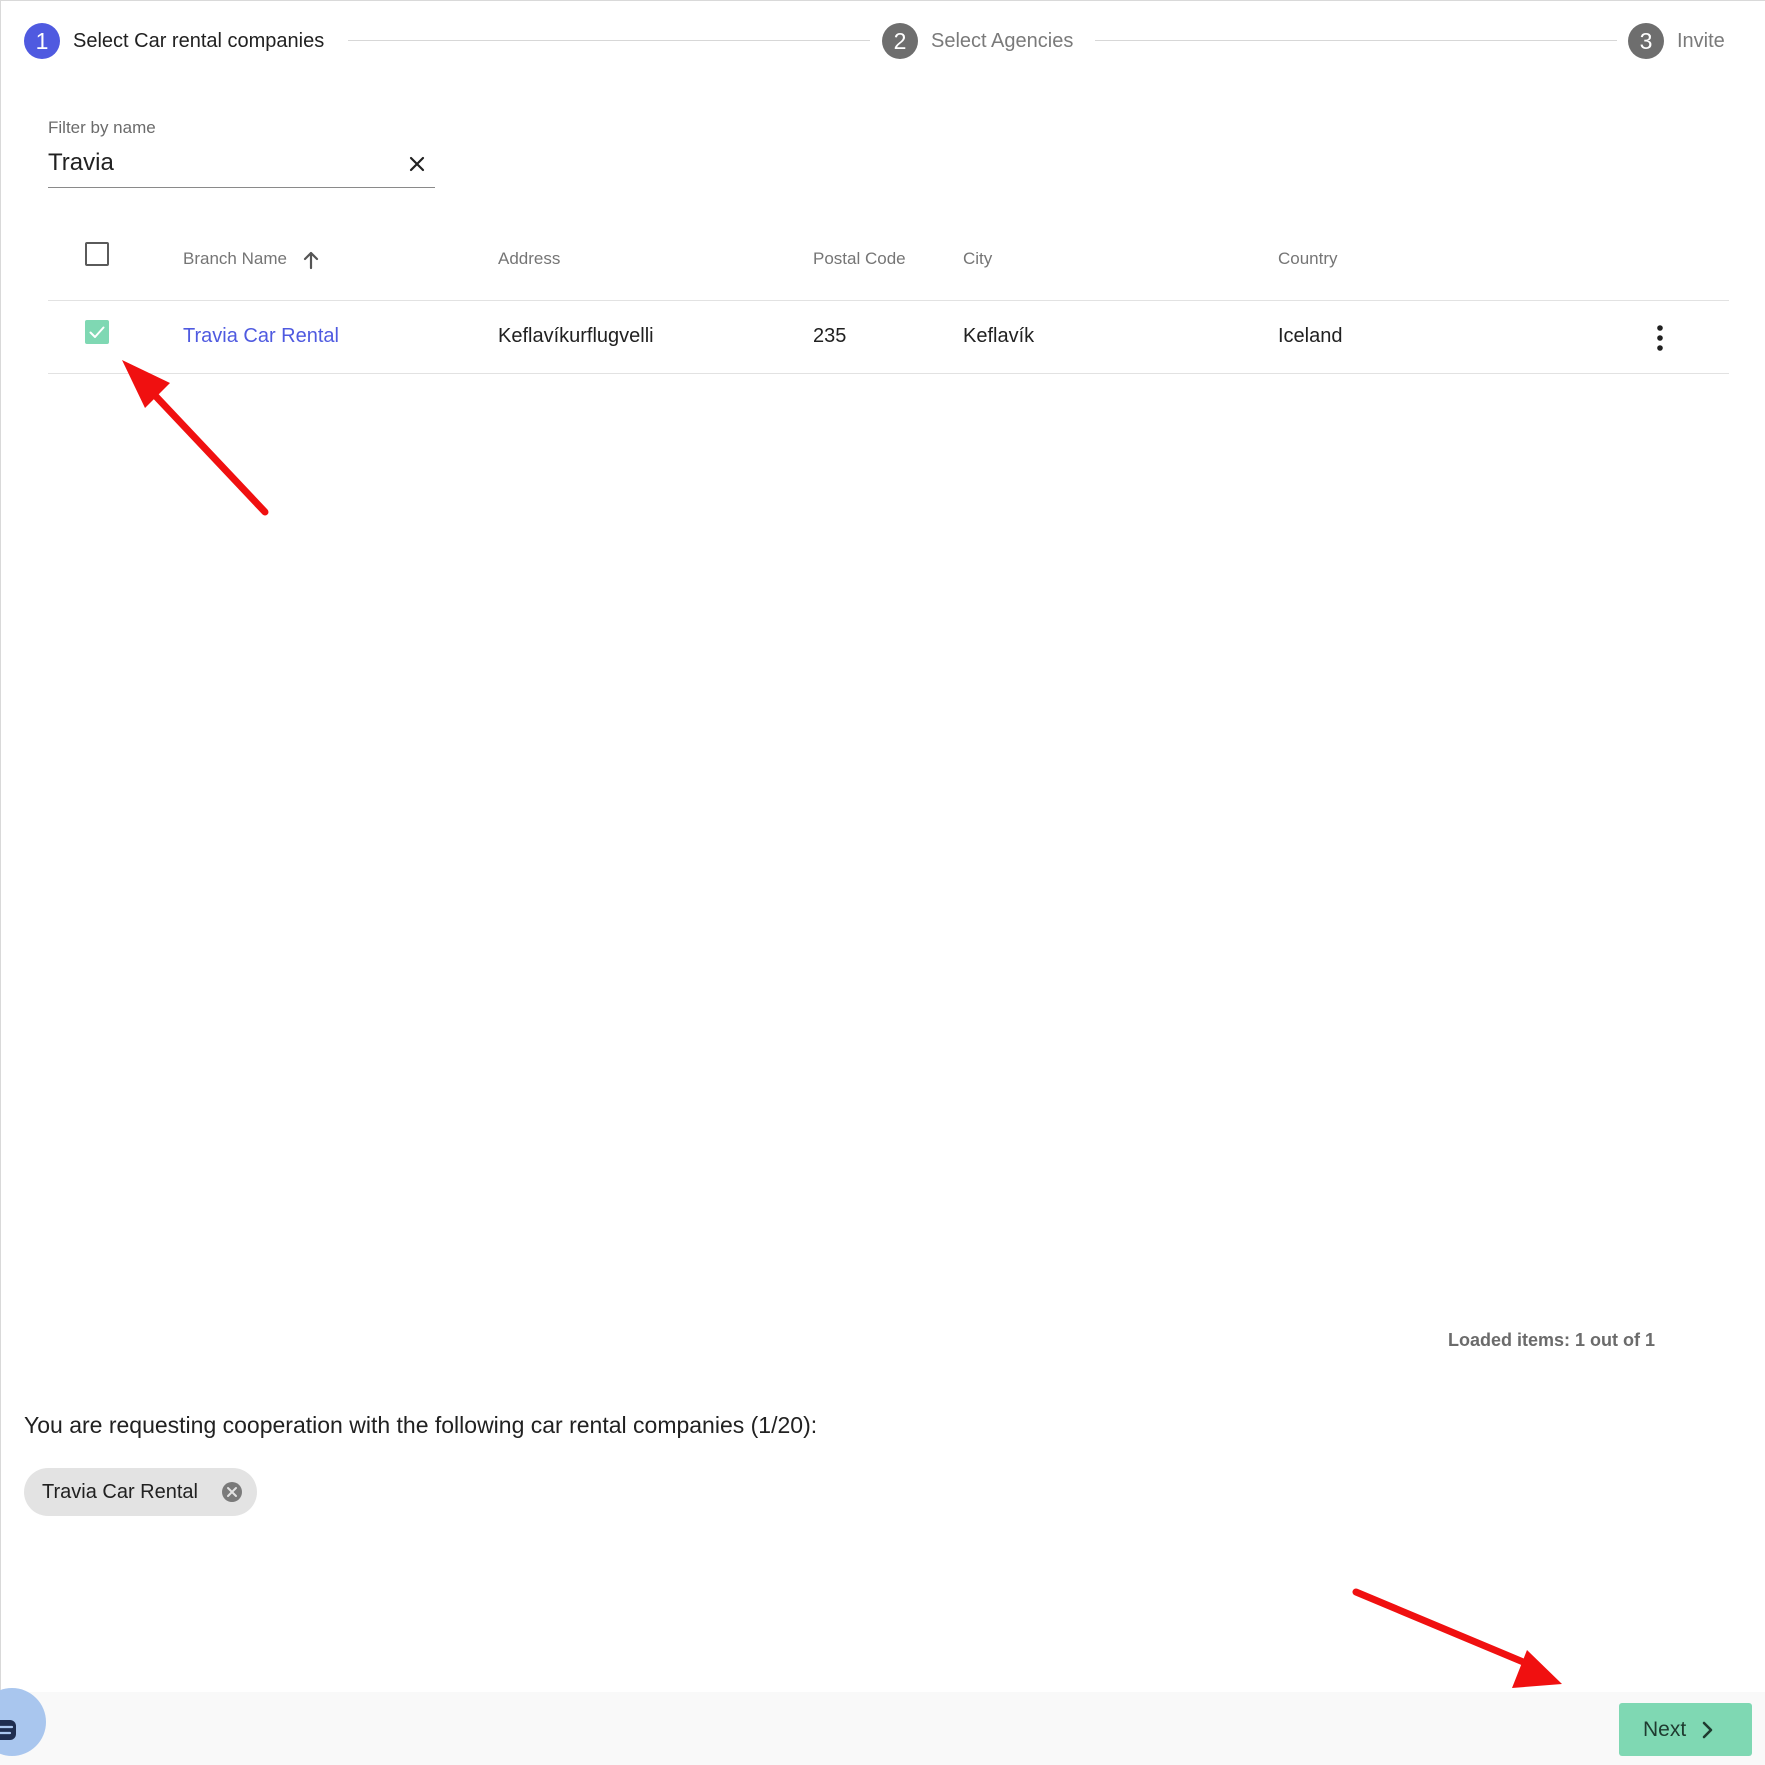 The image size is (1765, 1765). I want to click on next-button-label: Next, so click(1665, 1729).